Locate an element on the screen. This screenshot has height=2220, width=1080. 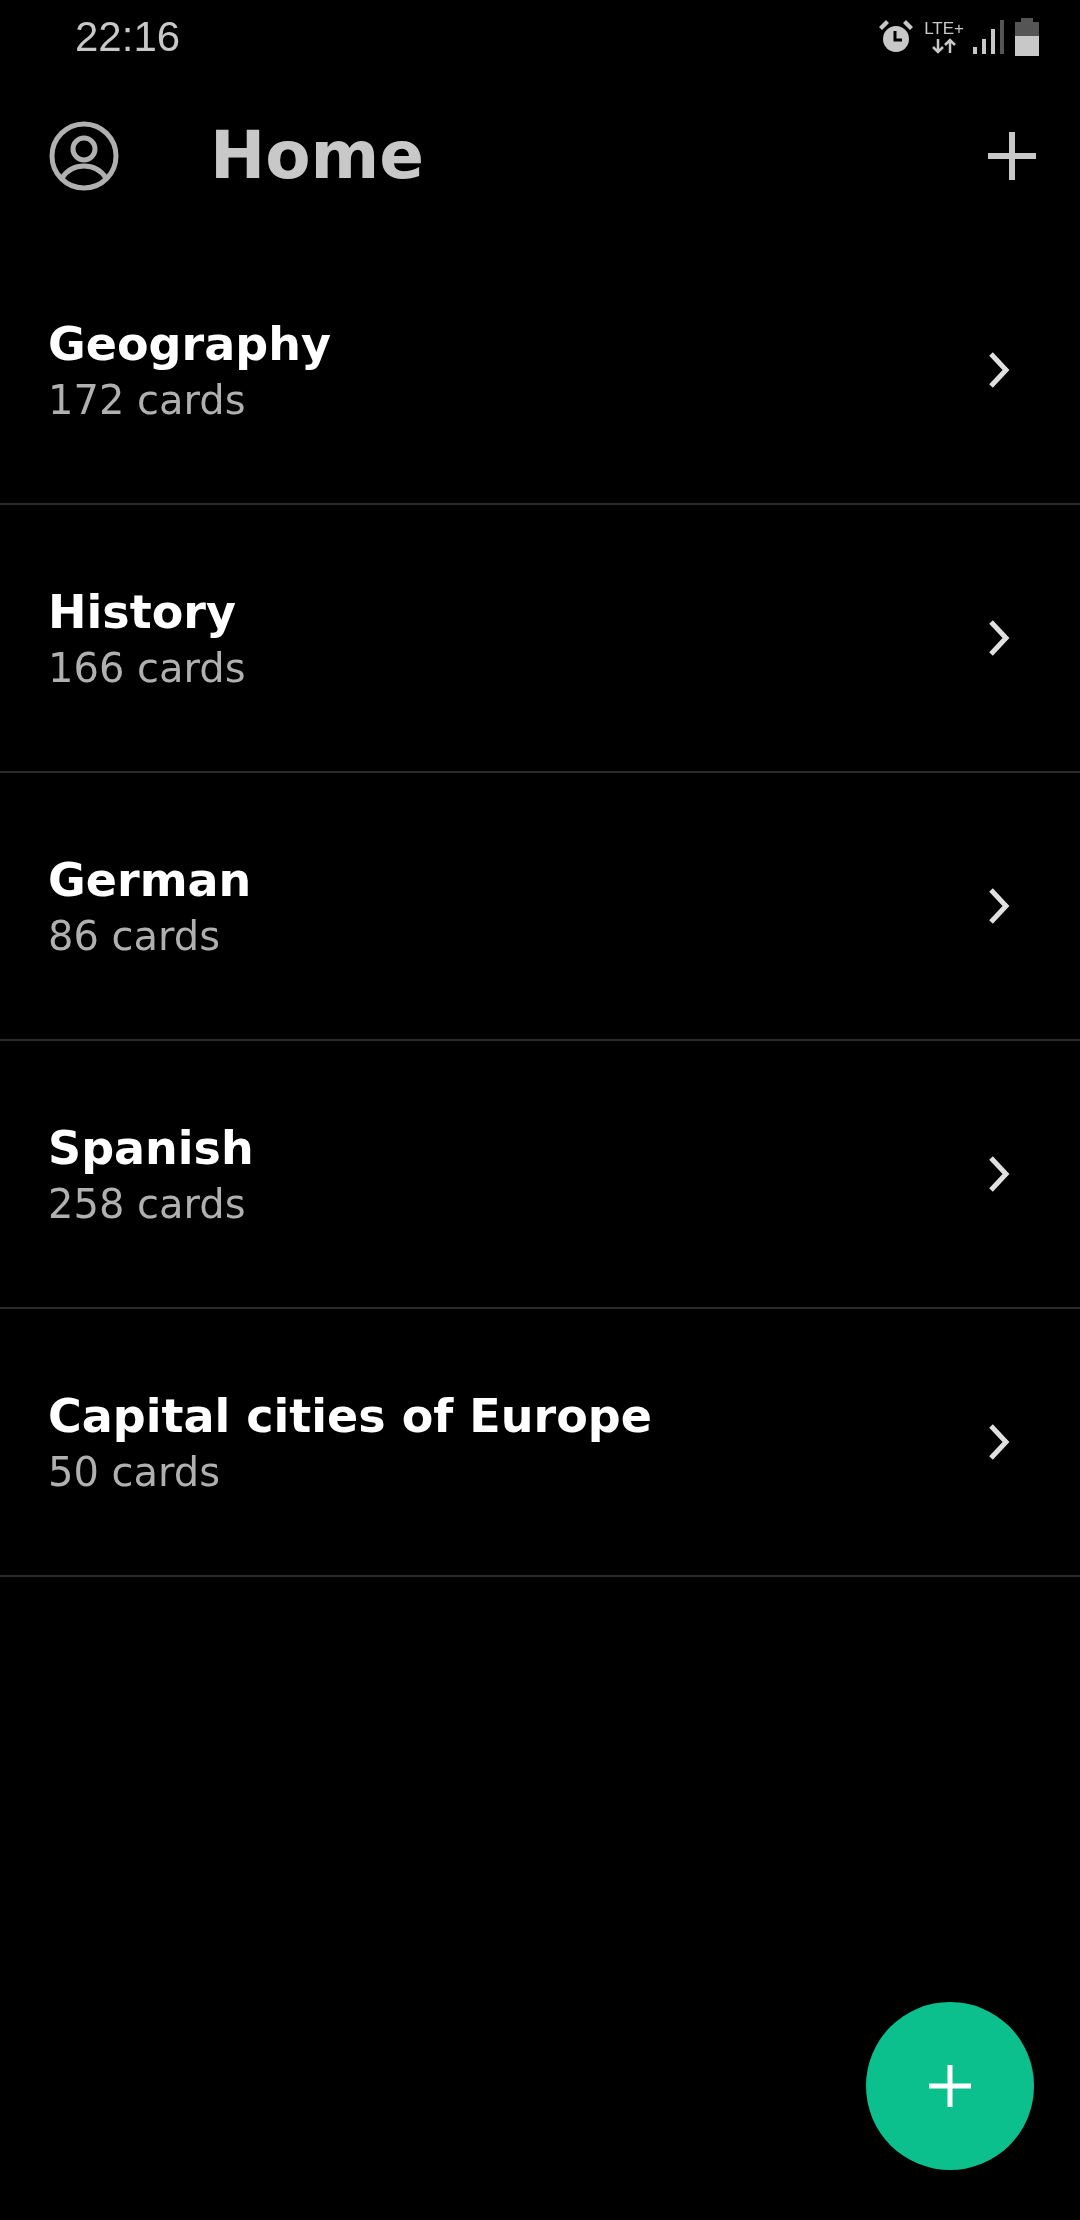
deck-row: Capital cities of Europe 50 cards is located at coordinates (540, 1443).